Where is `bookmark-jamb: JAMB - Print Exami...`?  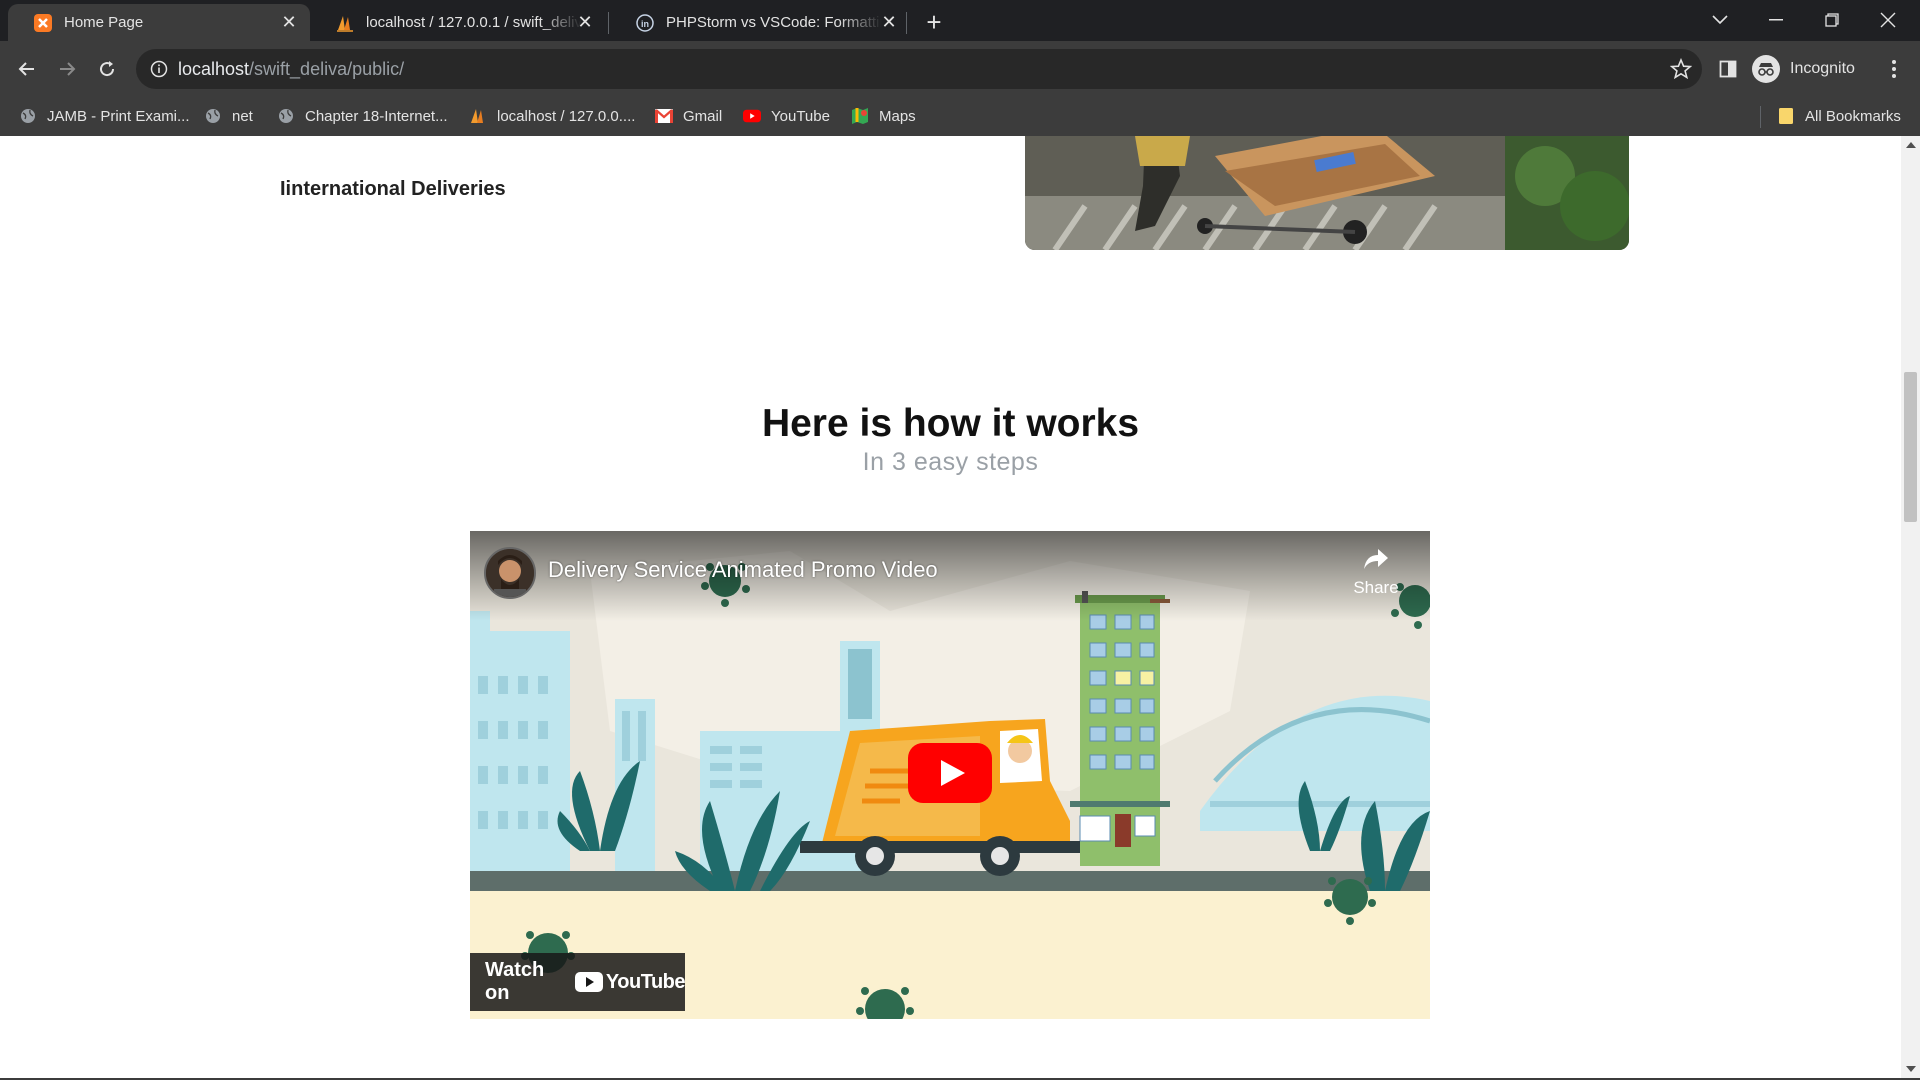 bookmark-jamb: JAMB - Print Exami... is located at coordinates (104, 116).